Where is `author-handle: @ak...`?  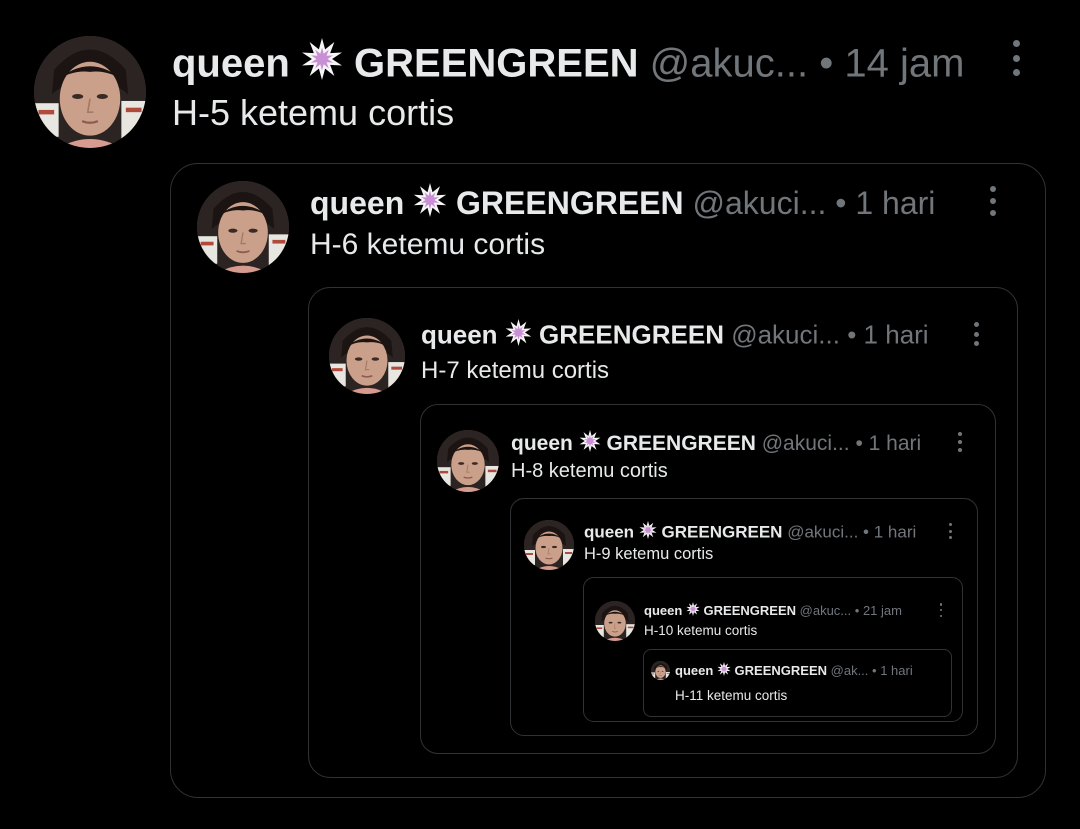
author-handle: @ak... is located at coordinates (850, 670).